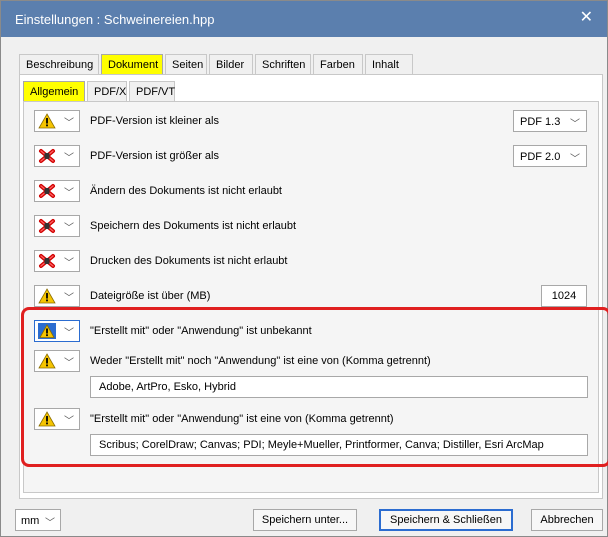  I want to click on rule-no-modify: ﹀ Ändern des Dokuments ist nicht erlaubt, so click(311, 191).